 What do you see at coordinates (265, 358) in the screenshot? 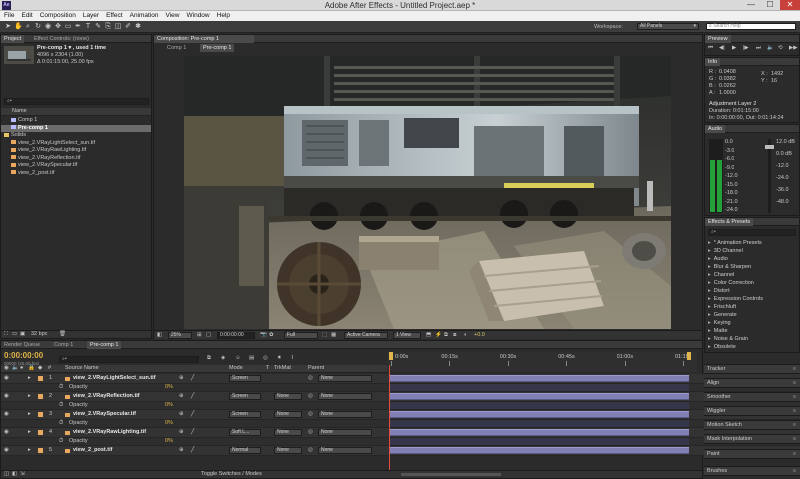
I see `motion-blur-icon: ◎` at bounding box center [265, 358].